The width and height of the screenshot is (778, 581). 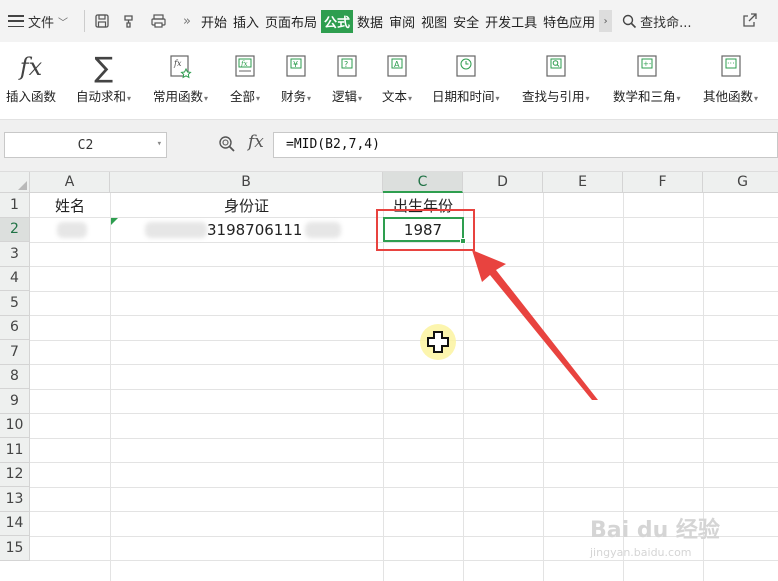 What do you see at coordinates (158, 21) in the screenshot?
I see `print-icon` at bounding box center [158, 21].